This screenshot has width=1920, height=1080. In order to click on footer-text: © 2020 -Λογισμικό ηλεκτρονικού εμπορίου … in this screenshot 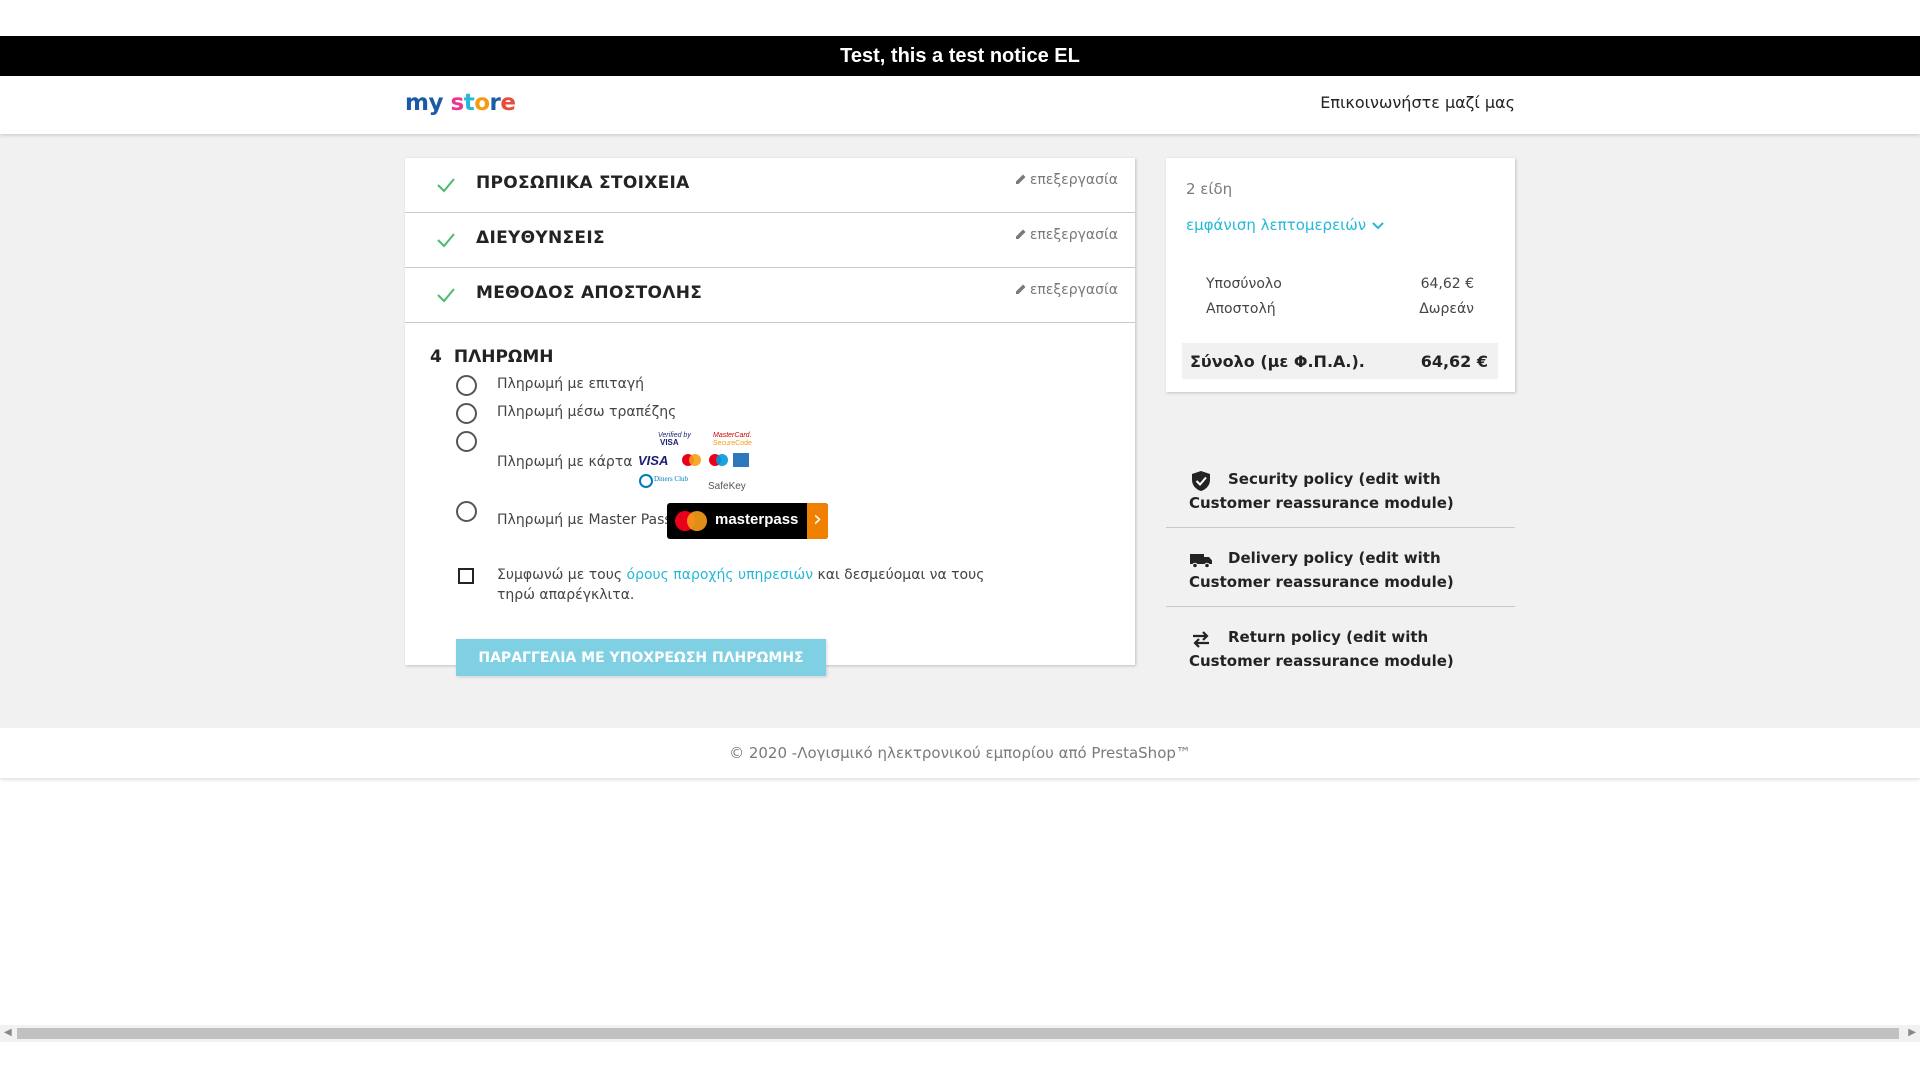, I will do `click(960, 753)`.